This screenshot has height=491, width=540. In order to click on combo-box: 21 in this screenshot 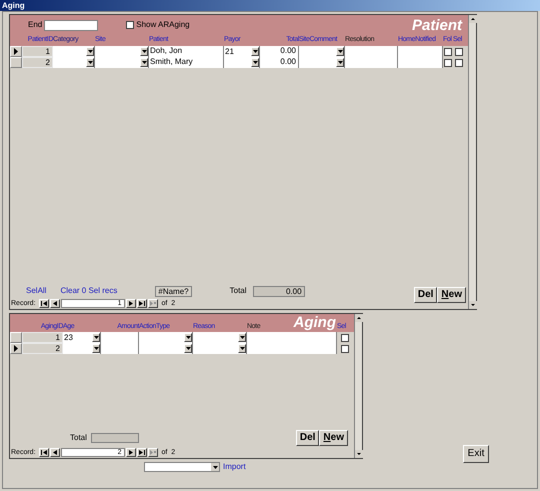, I will do `click(242, 51)`.